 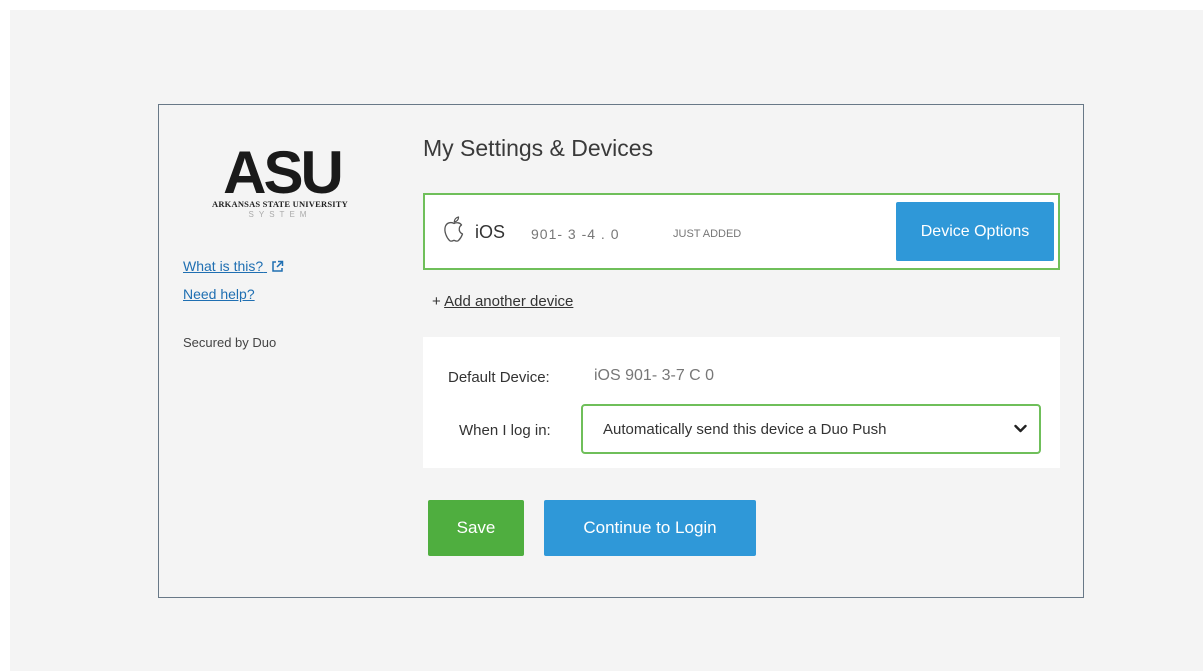 What do you see at coordinates (499, 377) in the screenshot?
I see `default-device-label: Default Device:` at bounding box center [499, 377].